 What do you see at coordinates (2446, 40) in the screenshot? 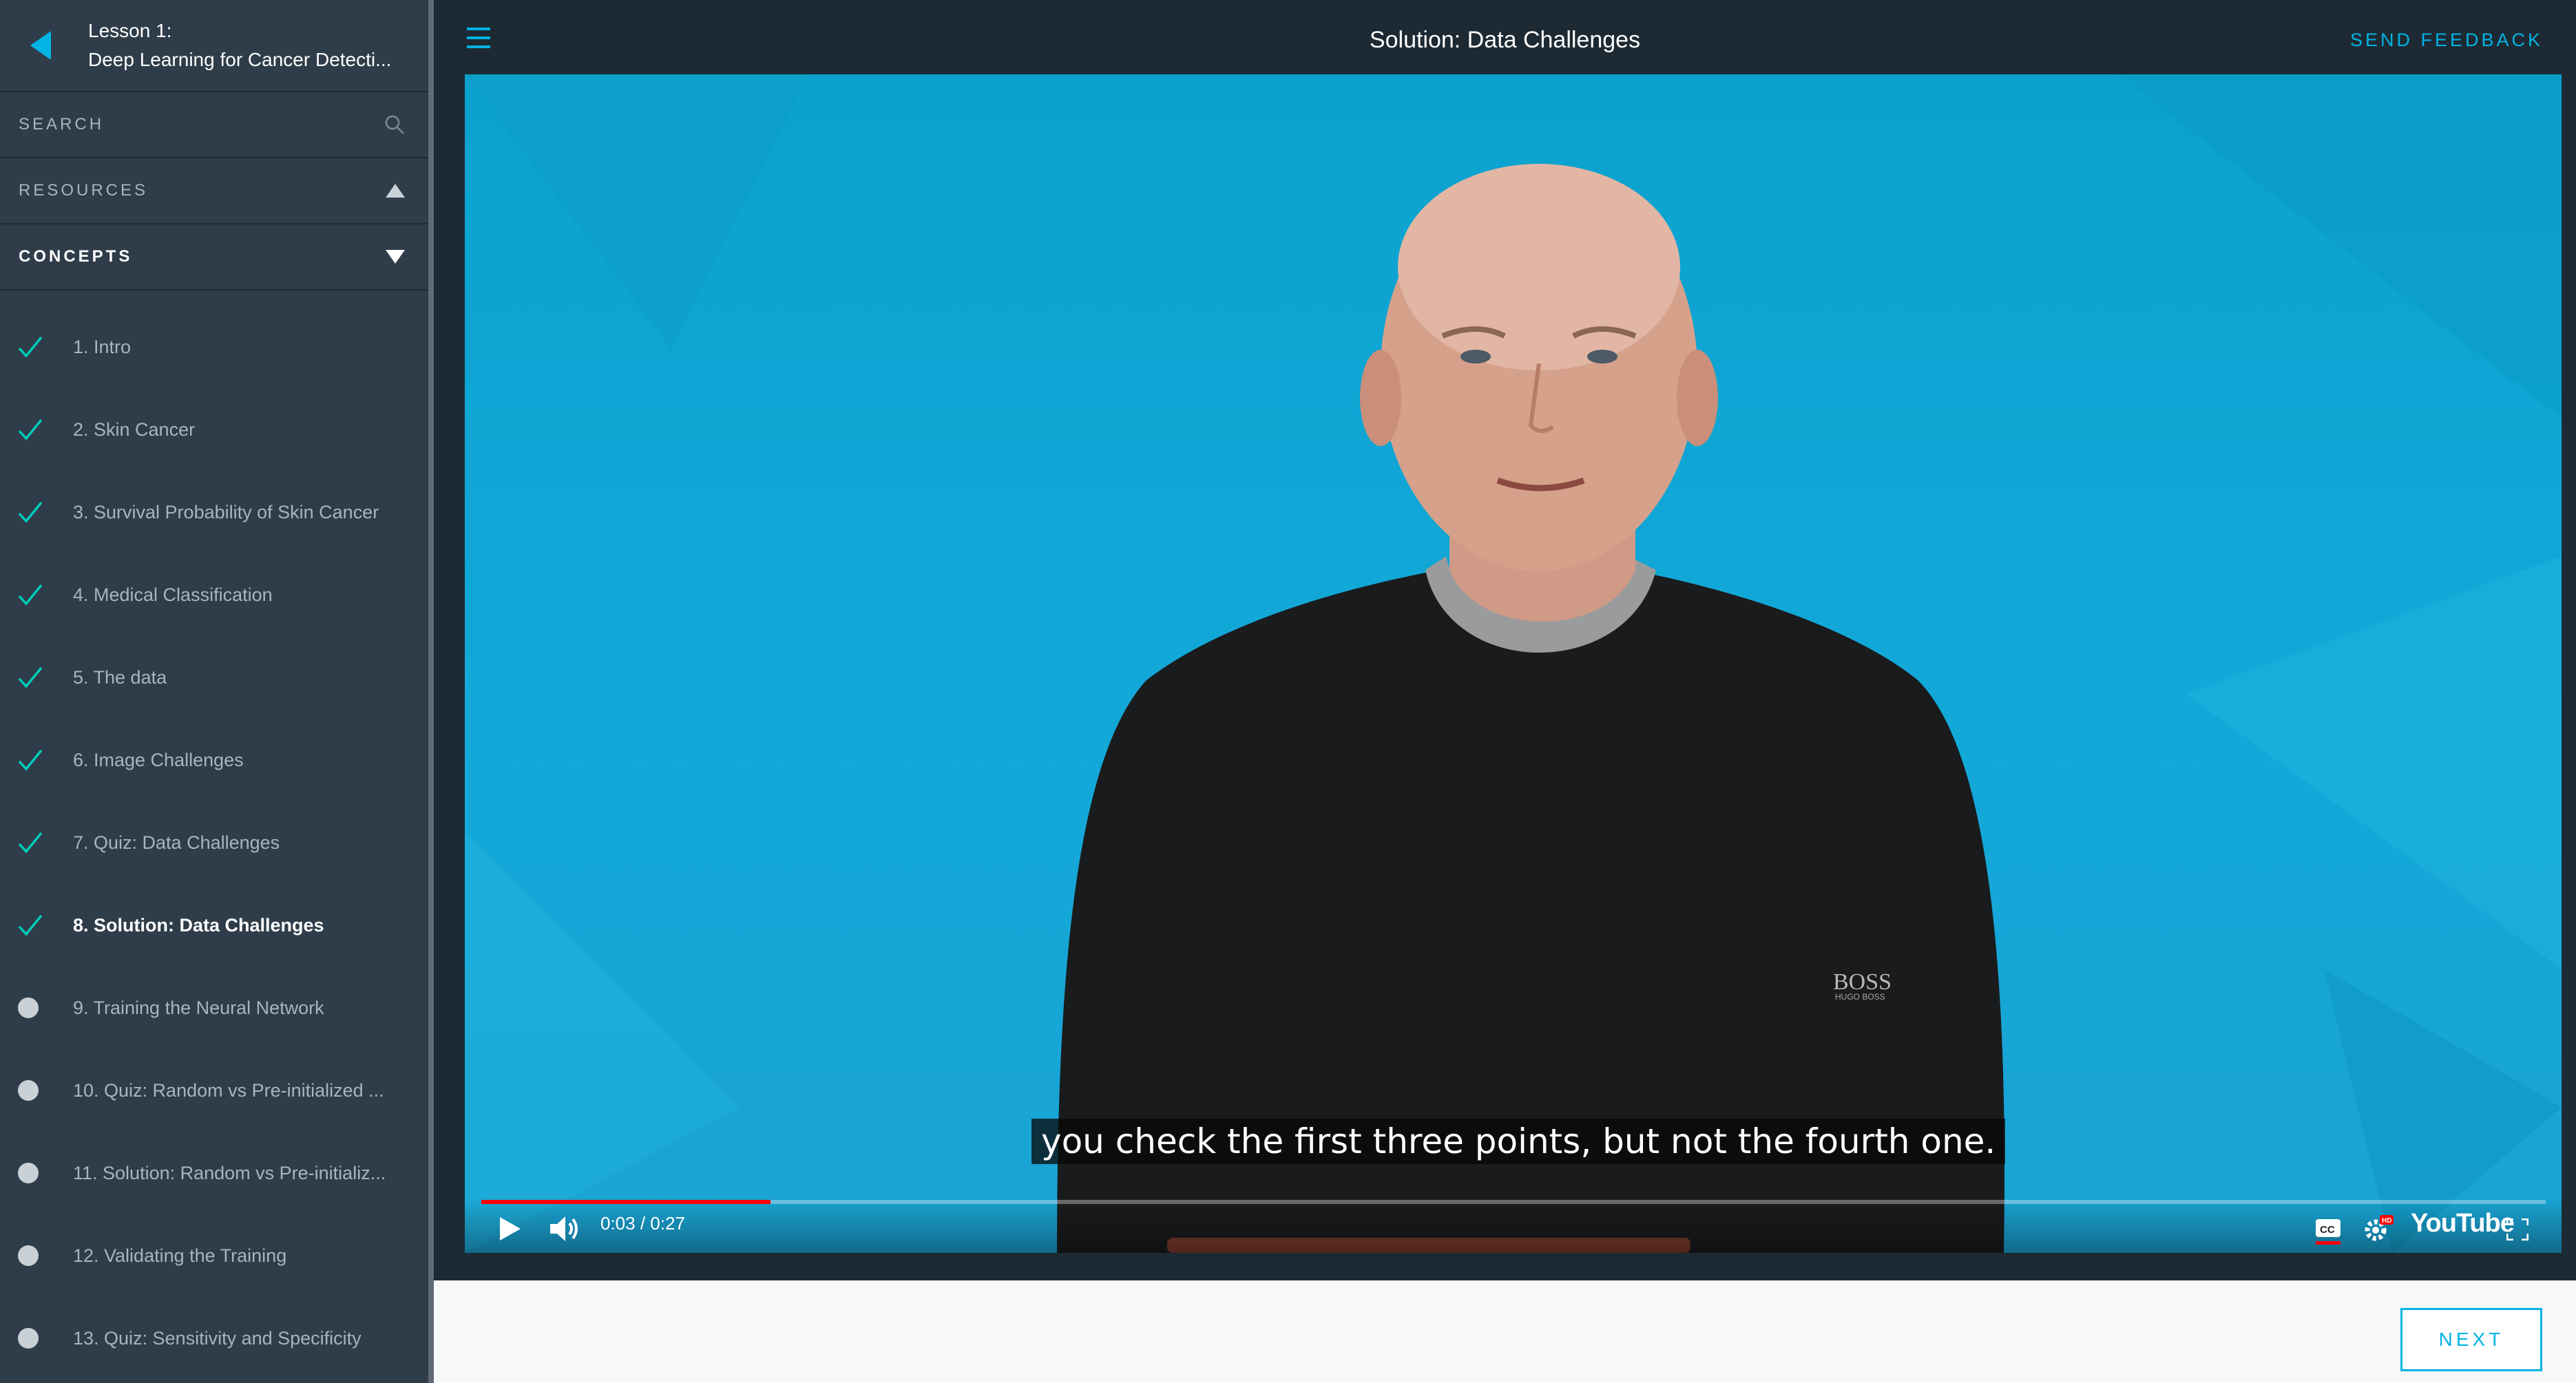
I see `send-feedback-link: SEND FEEDBACK` at bounding box center [2446, 40].